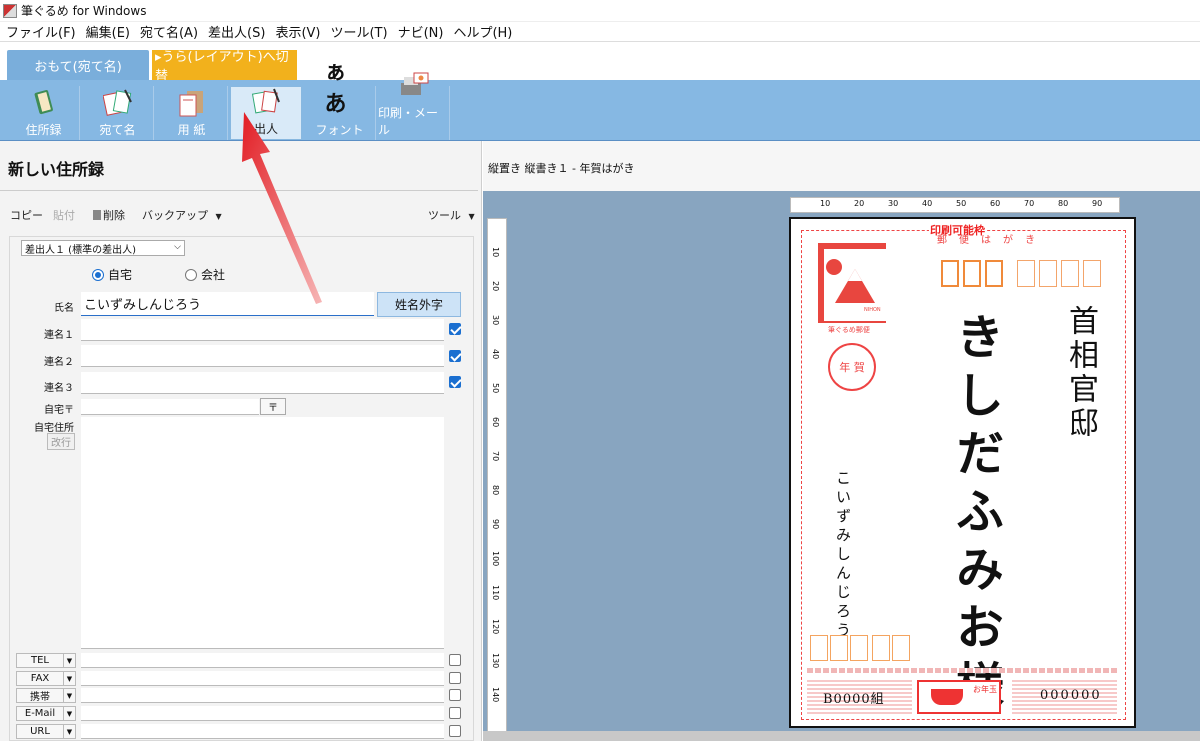 Image resolution: width=1200 pixels, height=741 pixels. Describe the element at coordinates (273, 406) in the screenshot. I see `zip-lookup-button: 〒` at that location.